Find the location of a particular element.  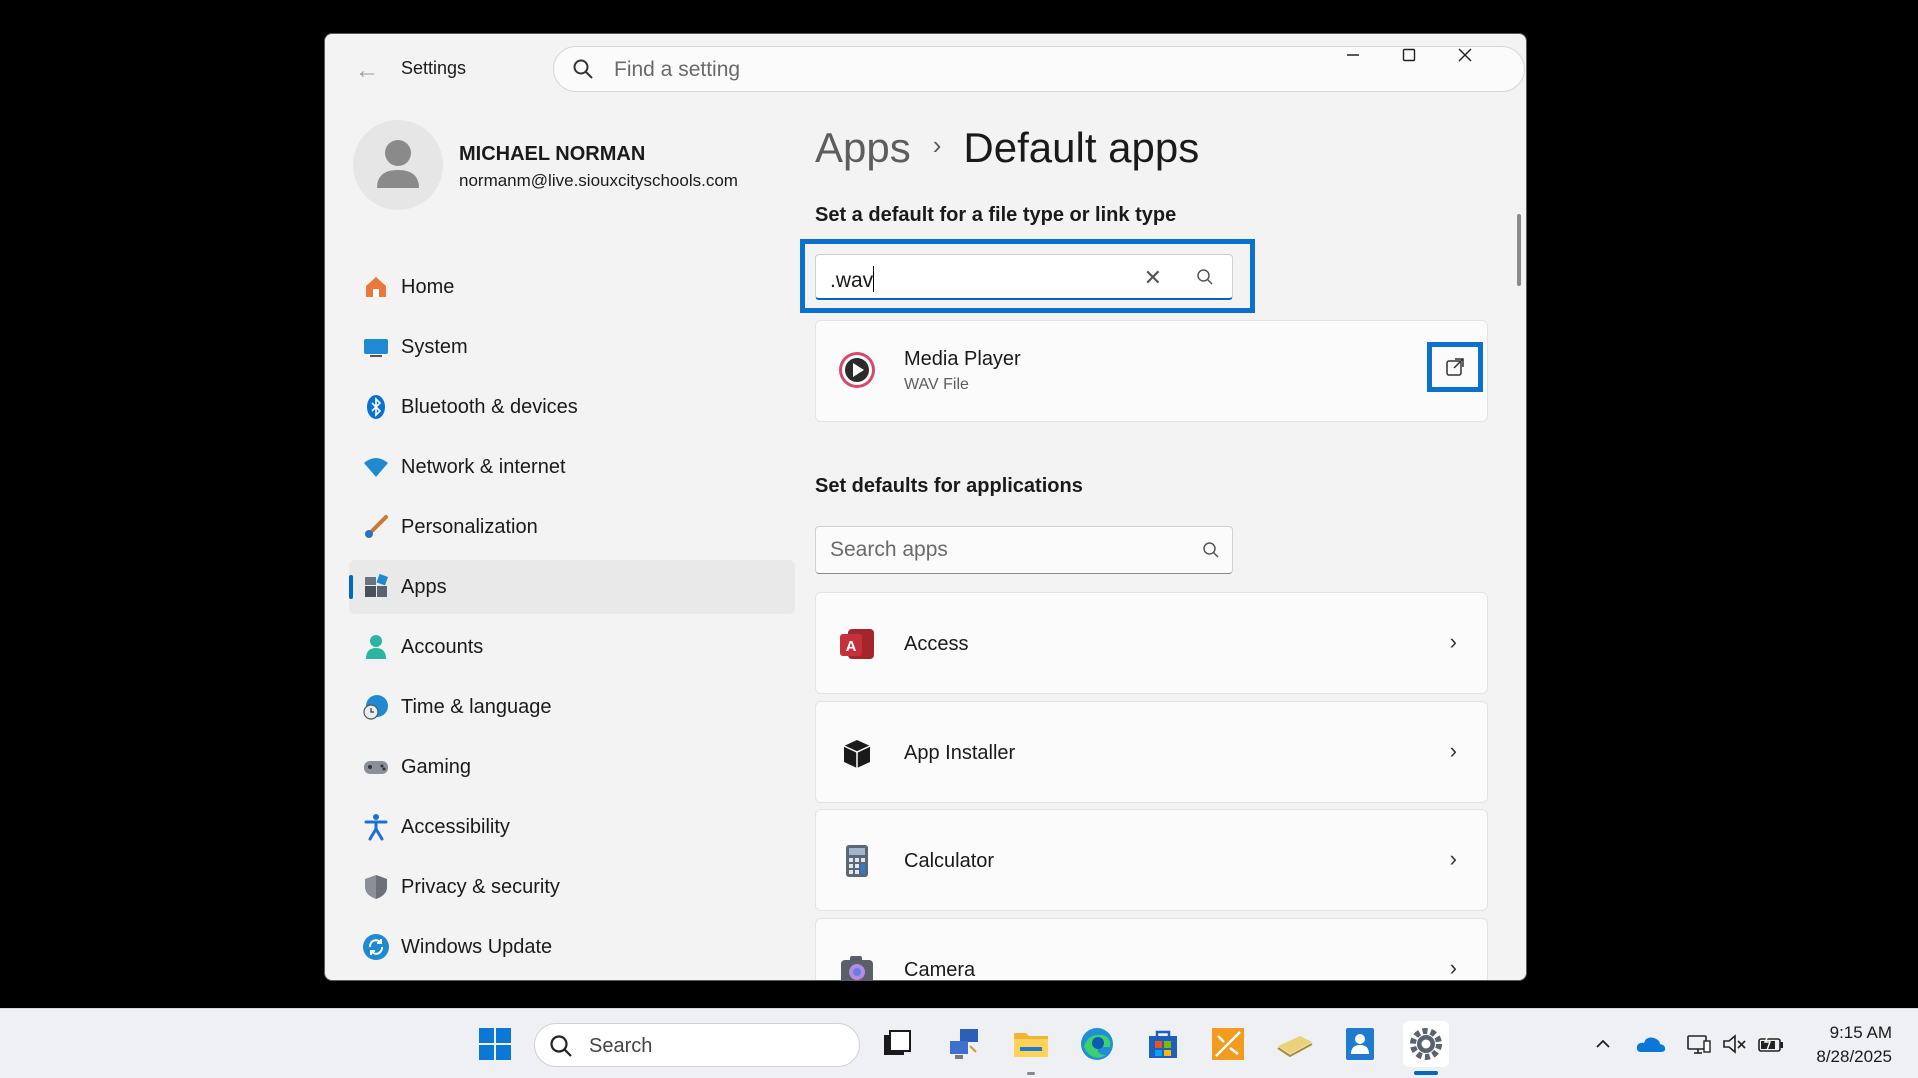

running-indicator is located at coordinates (1031, 1073).